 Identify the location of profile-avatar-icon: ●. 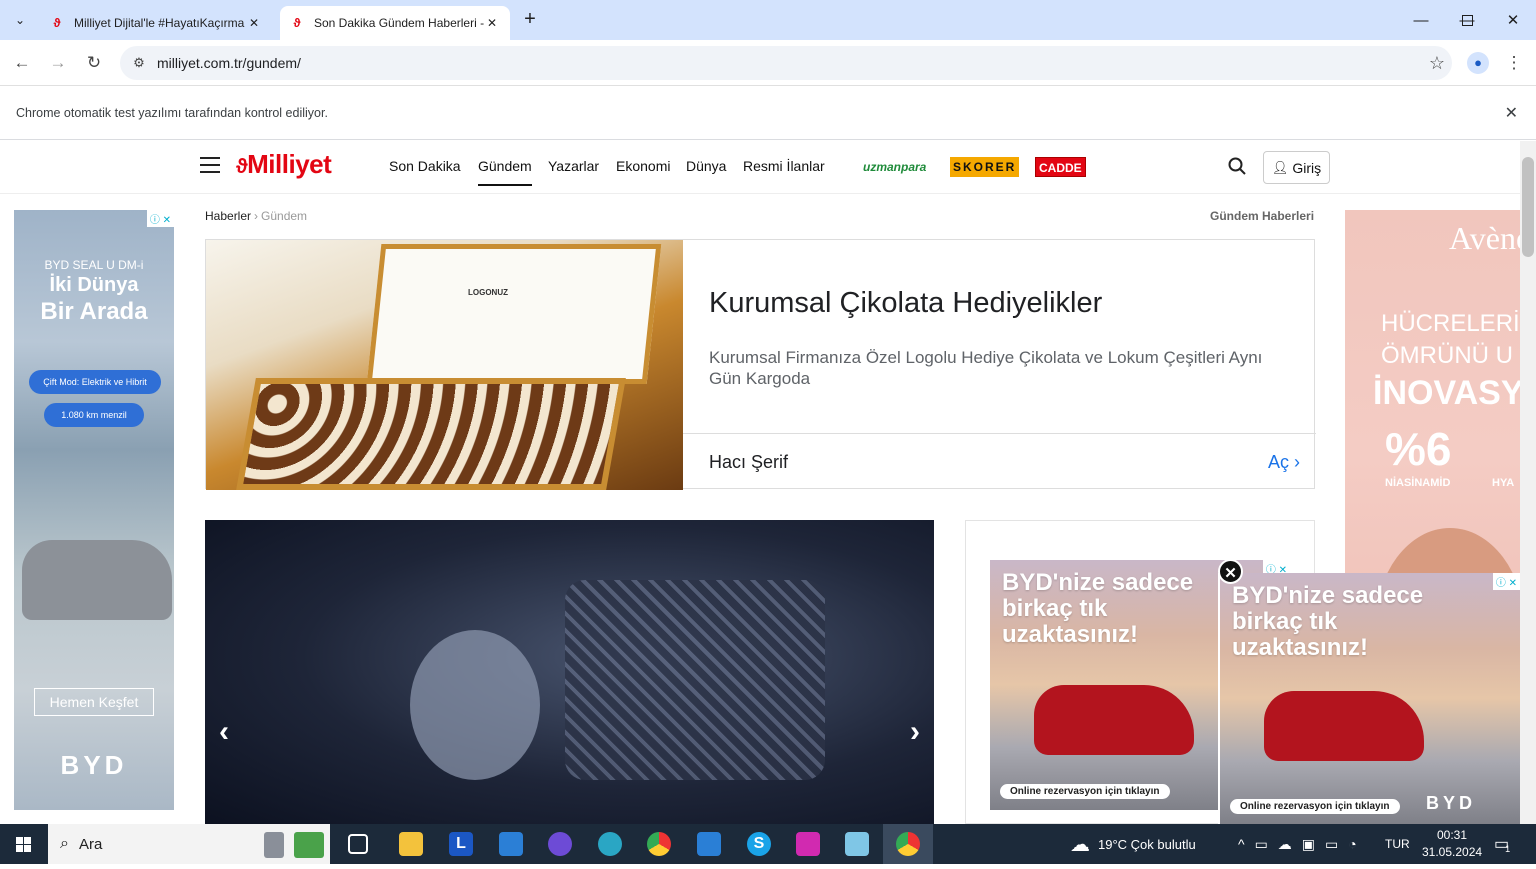
(1478, 63).